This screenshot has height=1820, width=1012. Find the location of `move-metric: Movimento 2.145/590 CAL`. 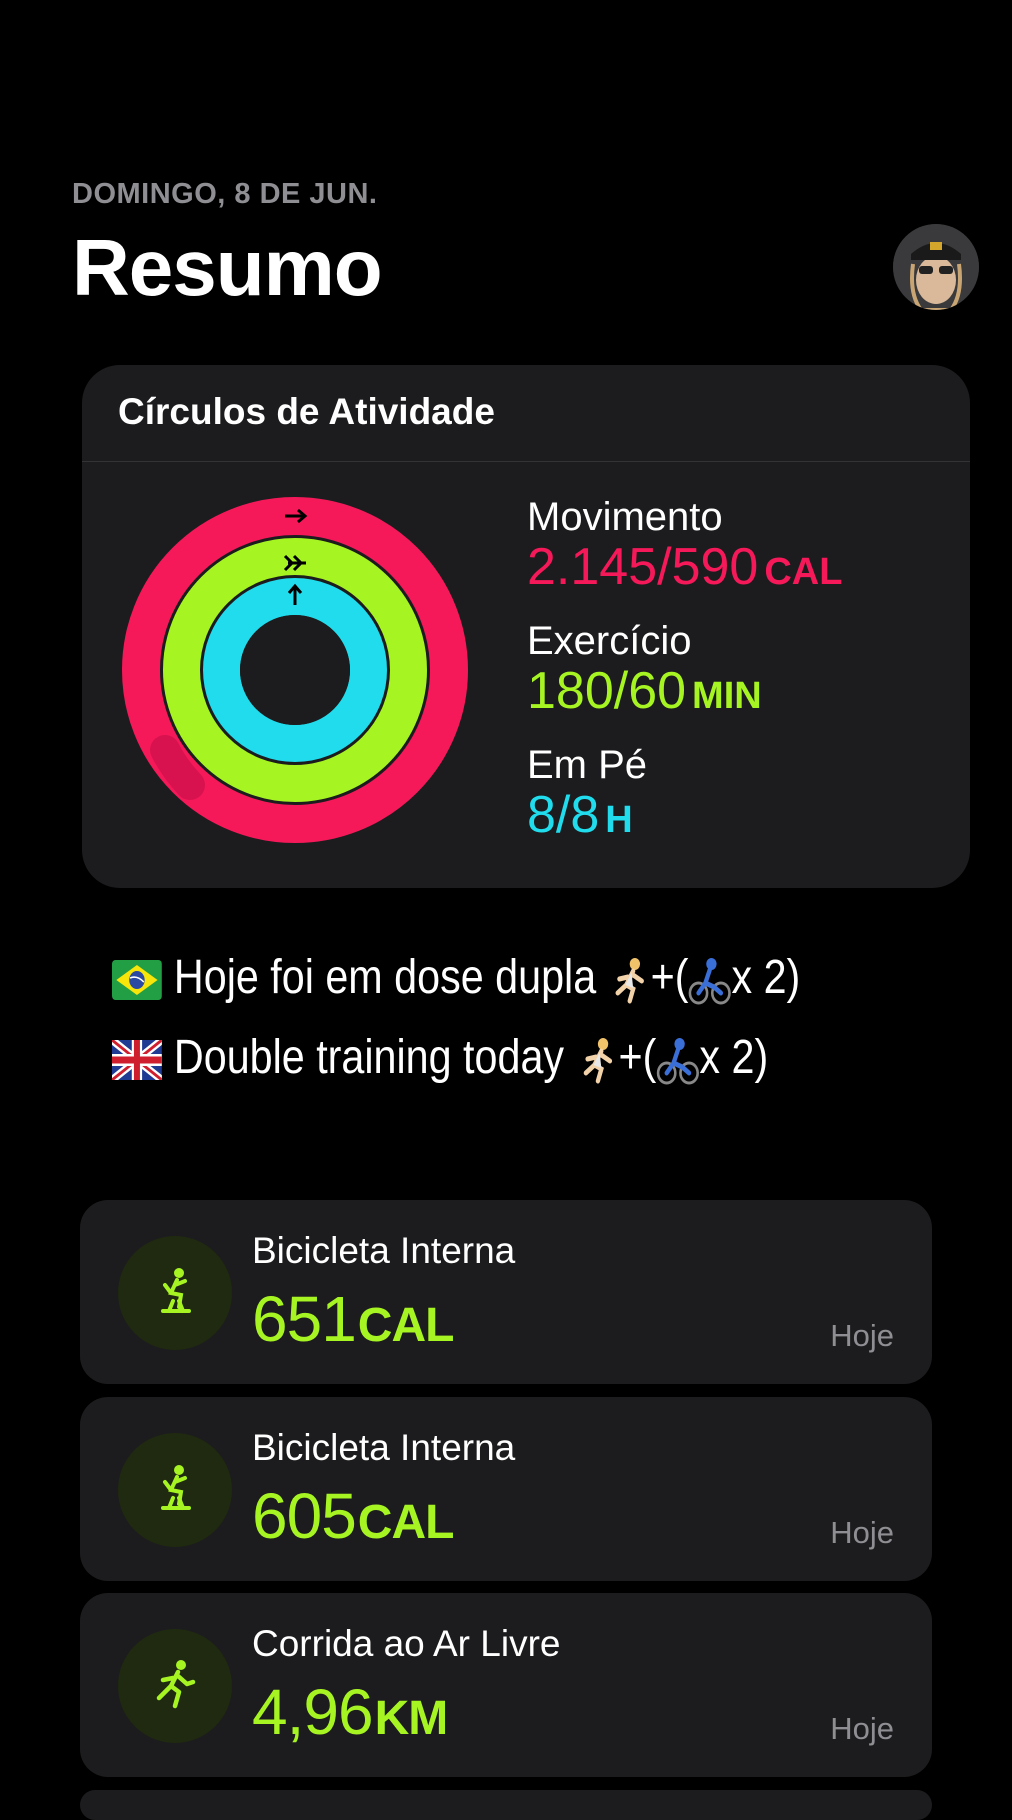

move-metric: Movimento 2.145/590 CAL is located at coordinates (684, 557).